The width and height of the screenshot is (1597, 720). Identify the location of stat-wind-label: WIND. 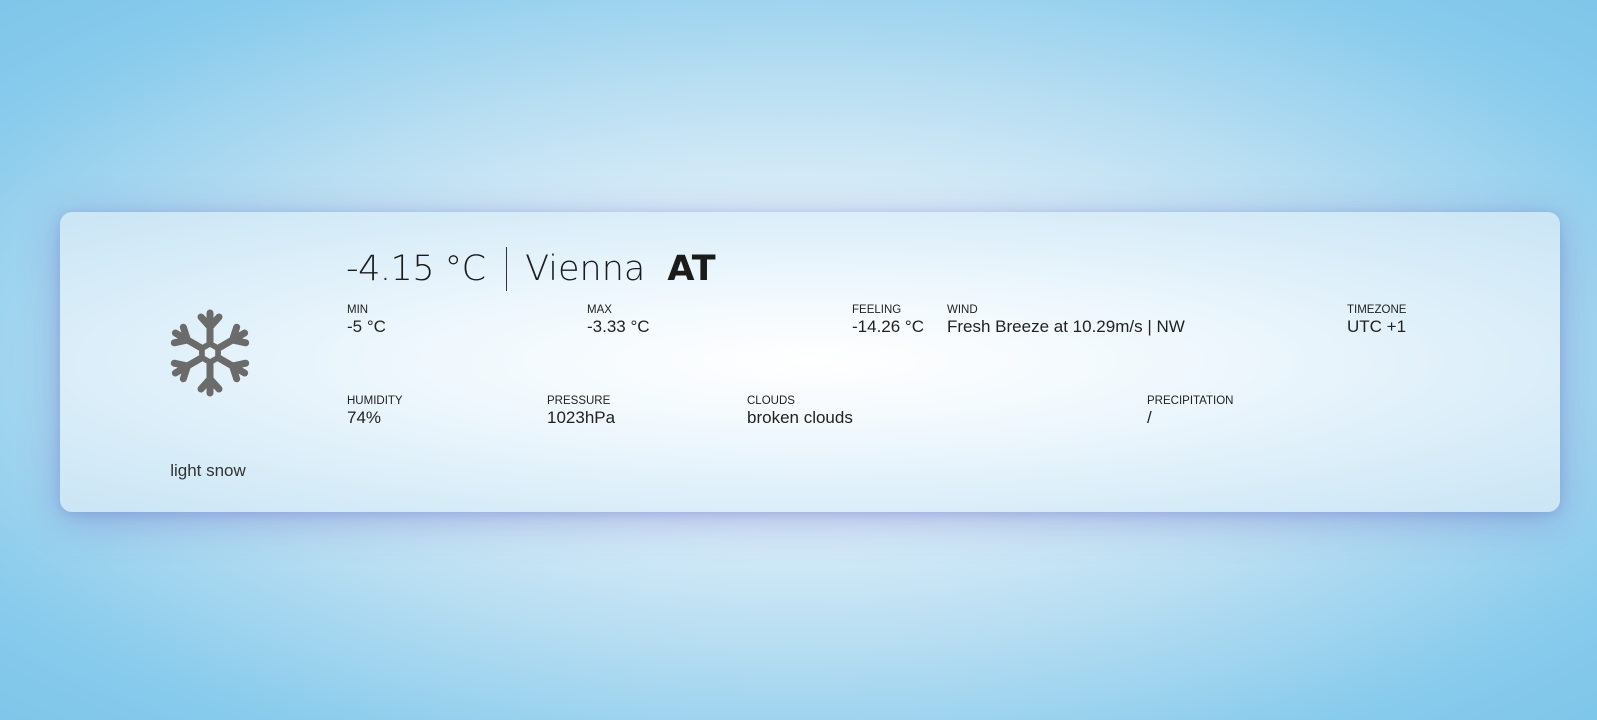
(962, 310).